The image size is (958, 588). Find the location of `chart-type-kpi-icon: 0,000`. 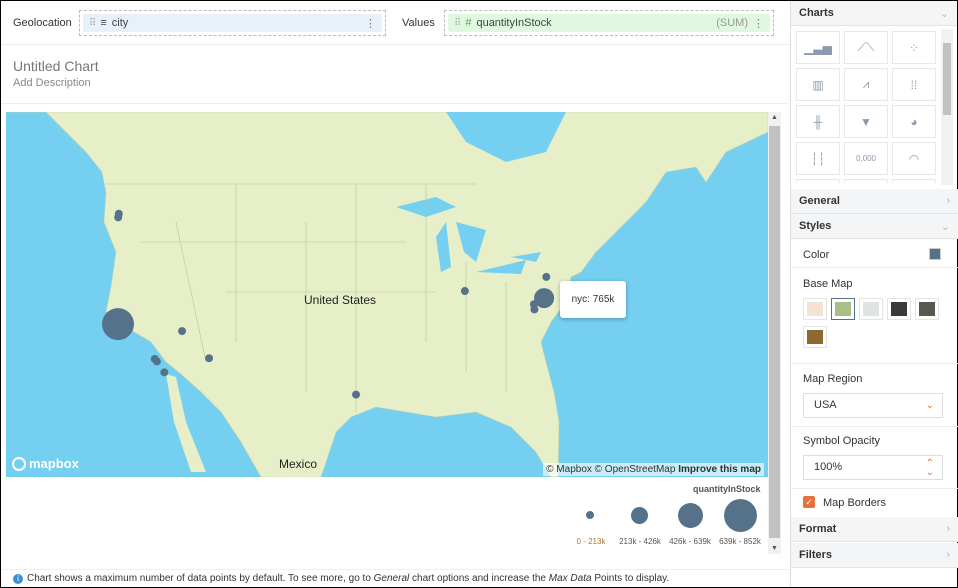

chart-type-kpi-icon: 0,000 is located at coordinates (866, 158).